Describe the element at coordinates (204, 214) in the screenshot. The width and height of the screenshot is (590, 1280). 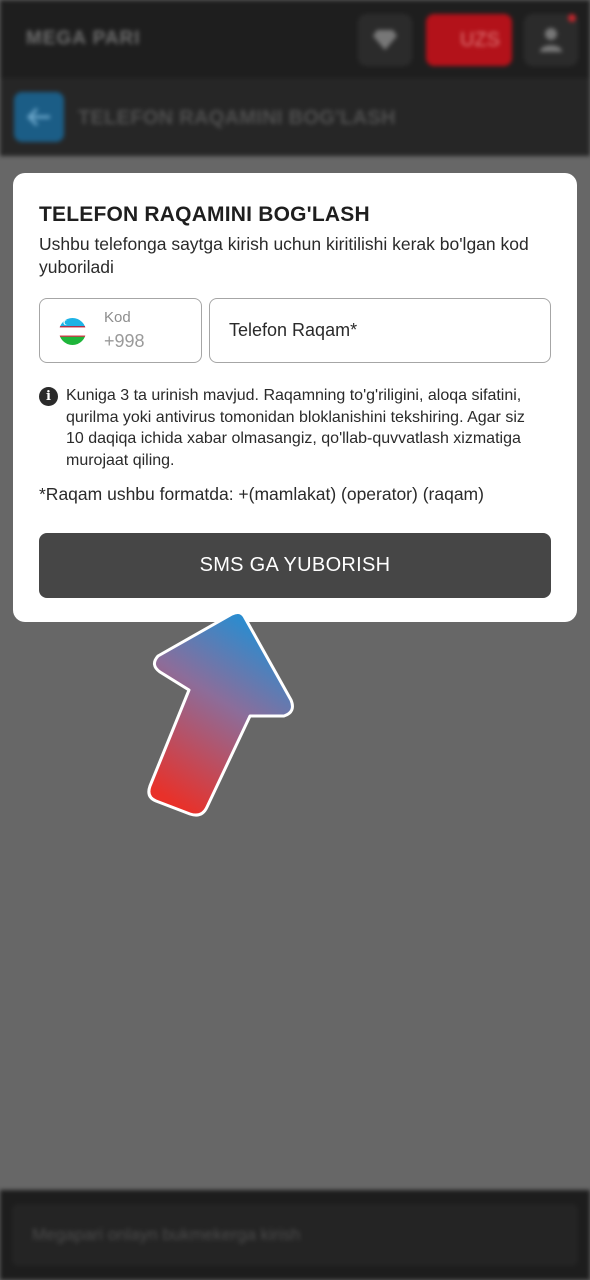
I see `modal-title: TELEFON RAQAMINI BOG'LASH` at that location.